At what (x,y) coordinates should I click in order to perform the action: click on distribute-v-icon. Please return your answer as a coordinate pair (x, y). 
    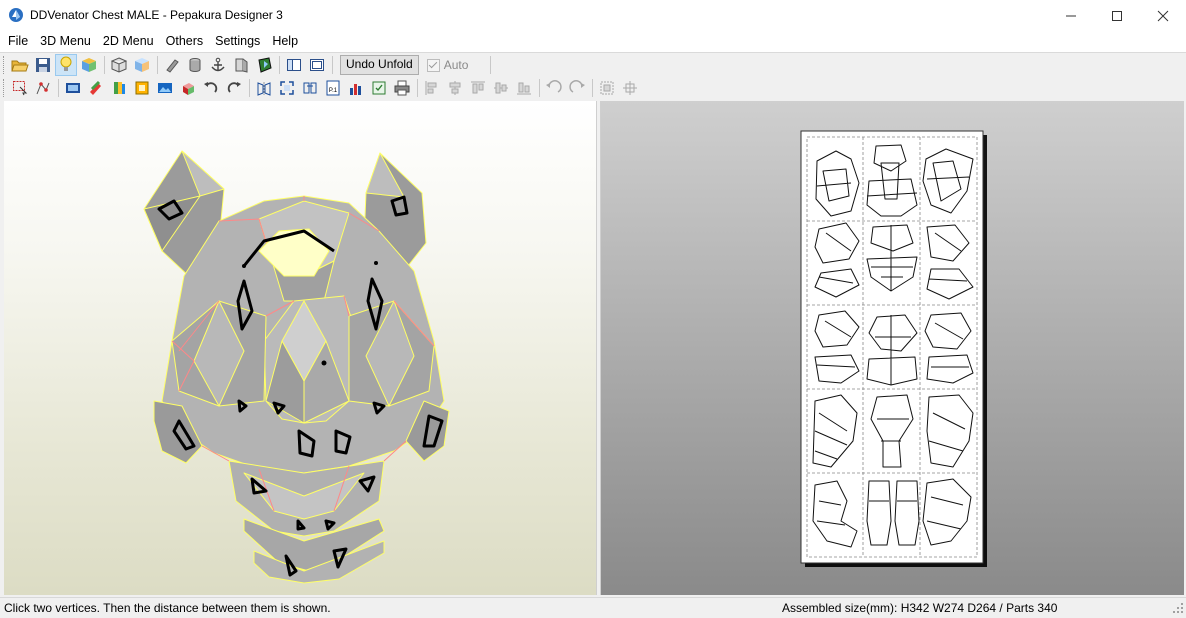
    Looking at the image, I should click on (630, 88).